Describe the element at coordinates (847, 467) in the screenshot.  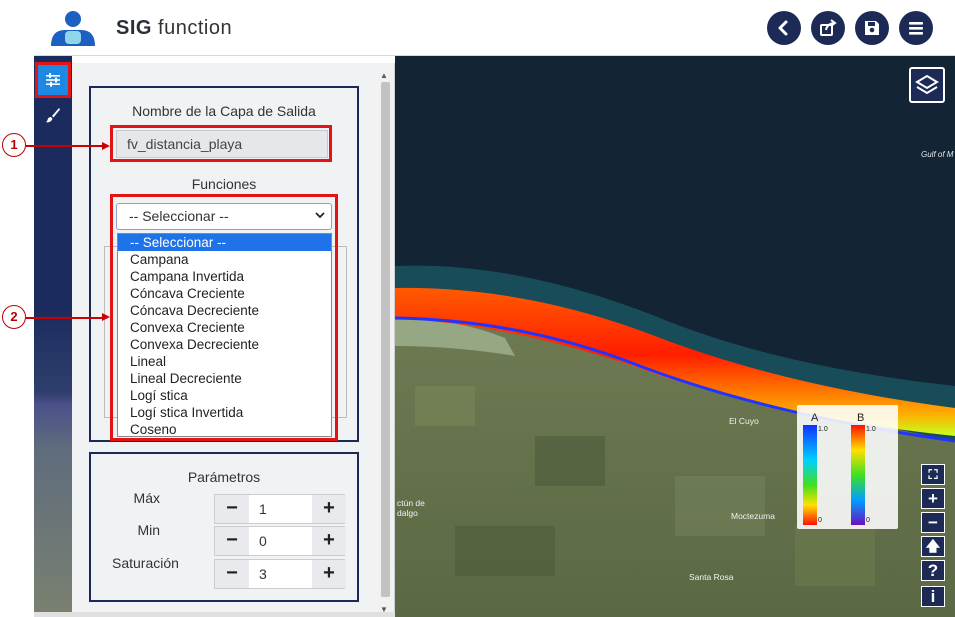
I see `map-legend: A B 1.0 0 1.0 0` at that location.